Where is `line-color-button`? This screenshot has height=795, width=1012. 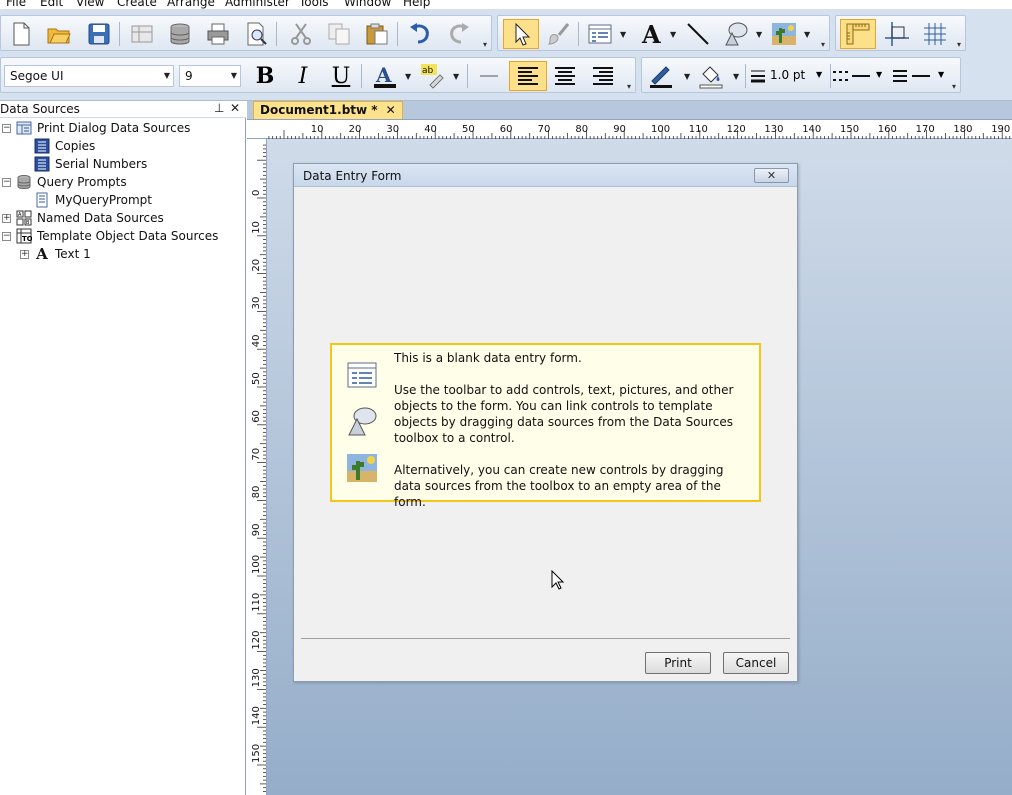 line-color-button is located at coordinates (661, 76).